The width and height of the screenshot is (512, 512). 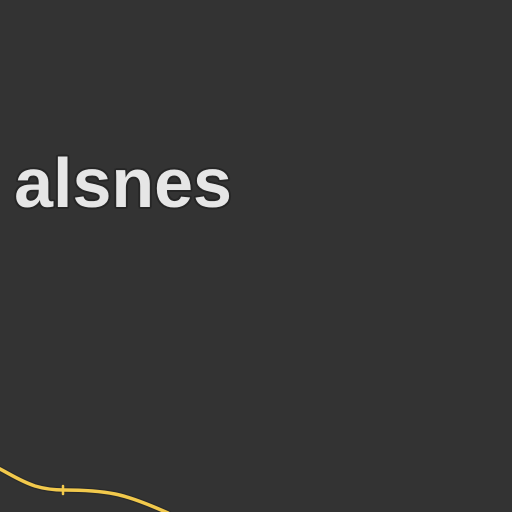 I want to click on place-label: alsnes, so click(x=123, y=183).